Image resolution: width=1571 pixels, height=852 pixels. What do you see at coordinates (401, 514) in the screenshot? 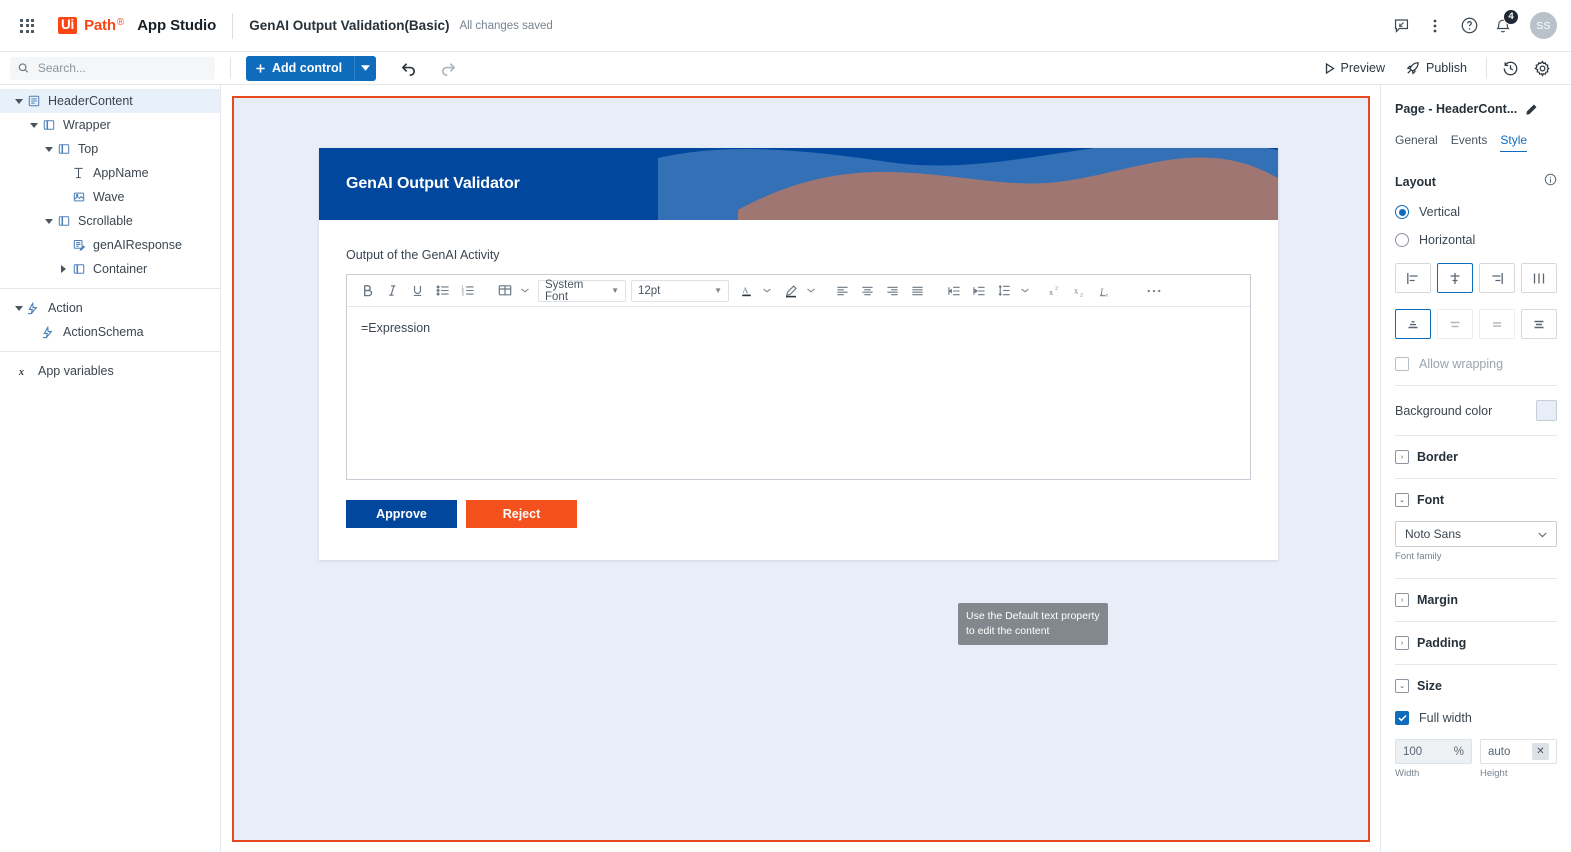
I see `approve-button: Approve` at bounding box center [401, 514].